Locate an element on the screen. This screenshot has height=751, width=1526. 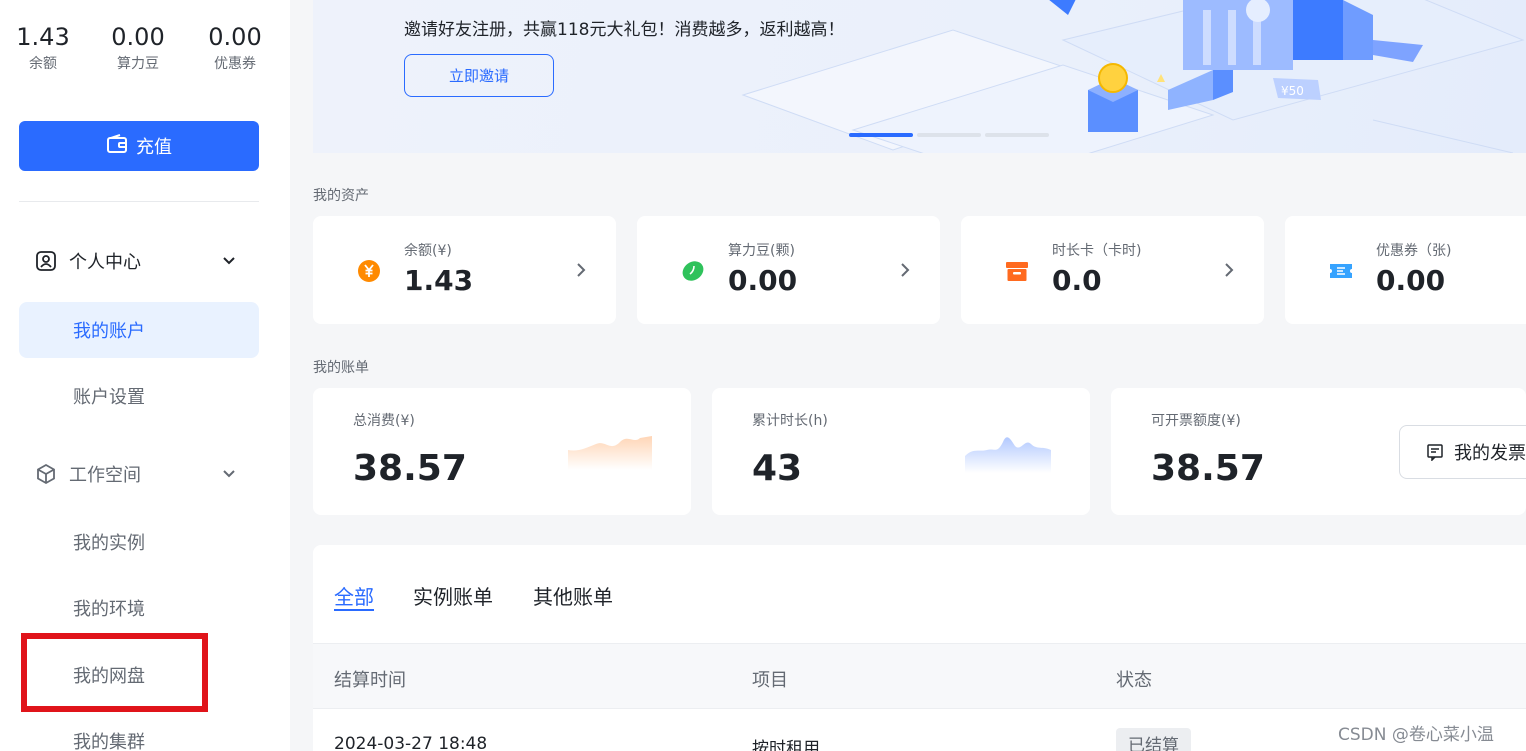
sidebar-item-label: 我的环境 is located at coordinates (109, 609).